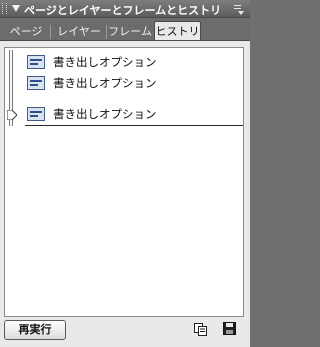 The height and width of the screenshot is (347, 320). Describe the element at coordinates (229, 328) in the screenshot. I see `save-command-icon` at that location.